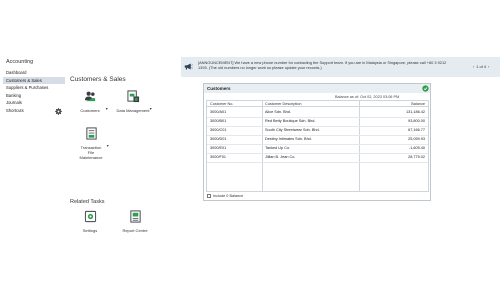  I want to click on pager-next-button: ›, so click(488, 66).